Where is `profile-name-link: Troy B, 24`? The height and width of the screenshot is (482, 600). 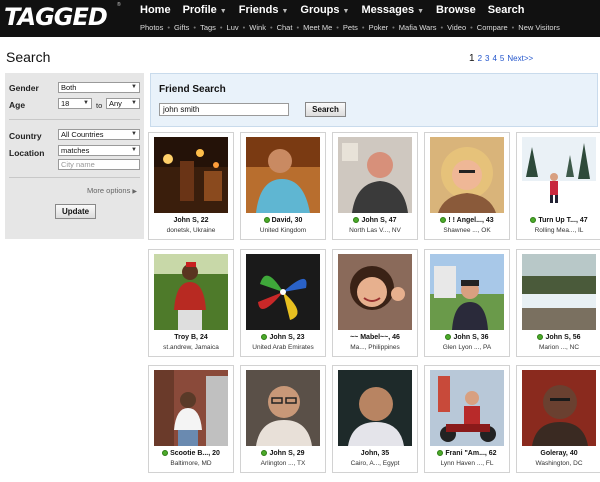 profile-name-link: Troy B, 24 is located at coordinates (191, 337).